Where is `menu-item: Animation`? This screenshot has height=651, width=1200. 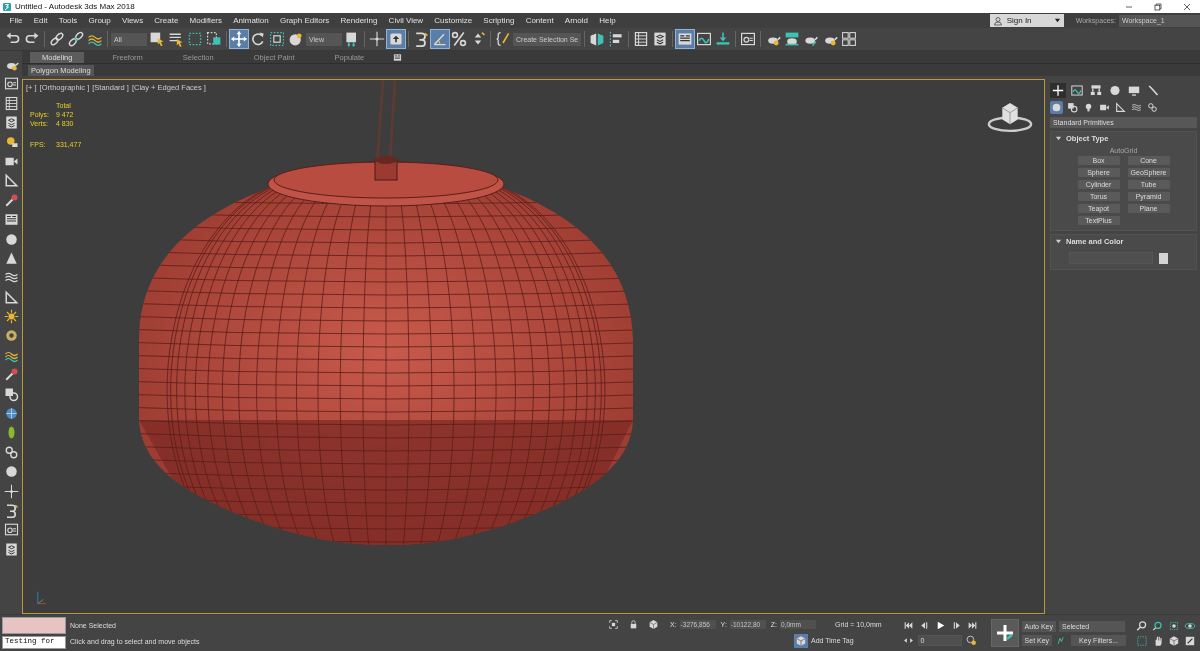
menu-item: Animation is located at coordinates (251, 20).